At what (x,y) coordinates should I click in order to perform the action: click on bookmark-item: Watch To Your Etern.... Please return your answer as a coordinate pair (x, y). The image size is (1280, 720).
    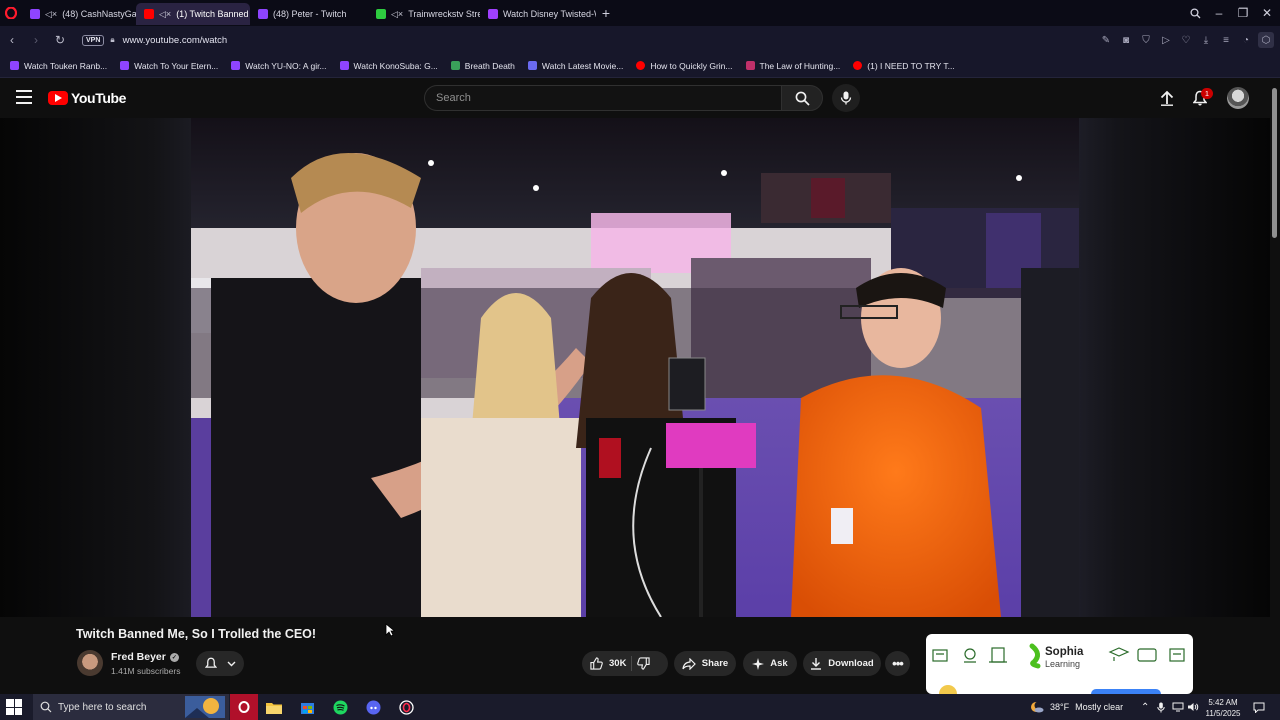
    Looking at the image, I should click on (169, 66).